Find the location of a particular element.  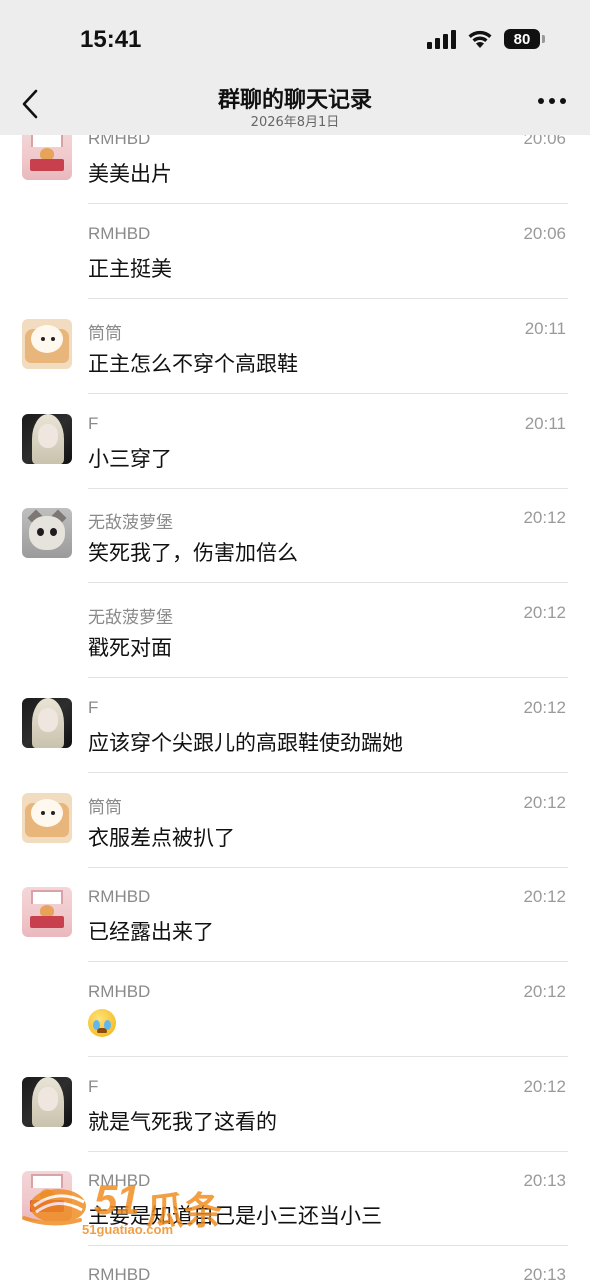

message-item: RMHBD 20:13 is located at coordinates (295, 1272).